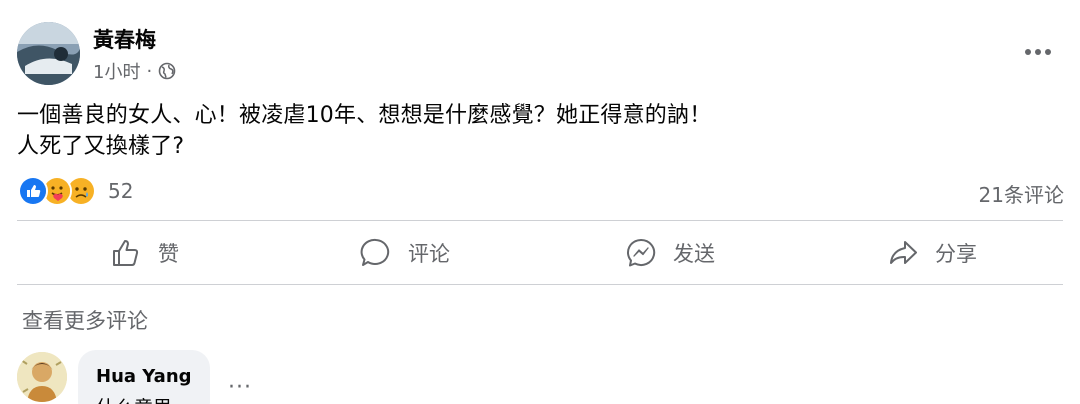 This screenshot has height=404, width=1080. Describe the element at coordinates (168, 254) in the screenshot. I see `like-label: 赞` at that location.